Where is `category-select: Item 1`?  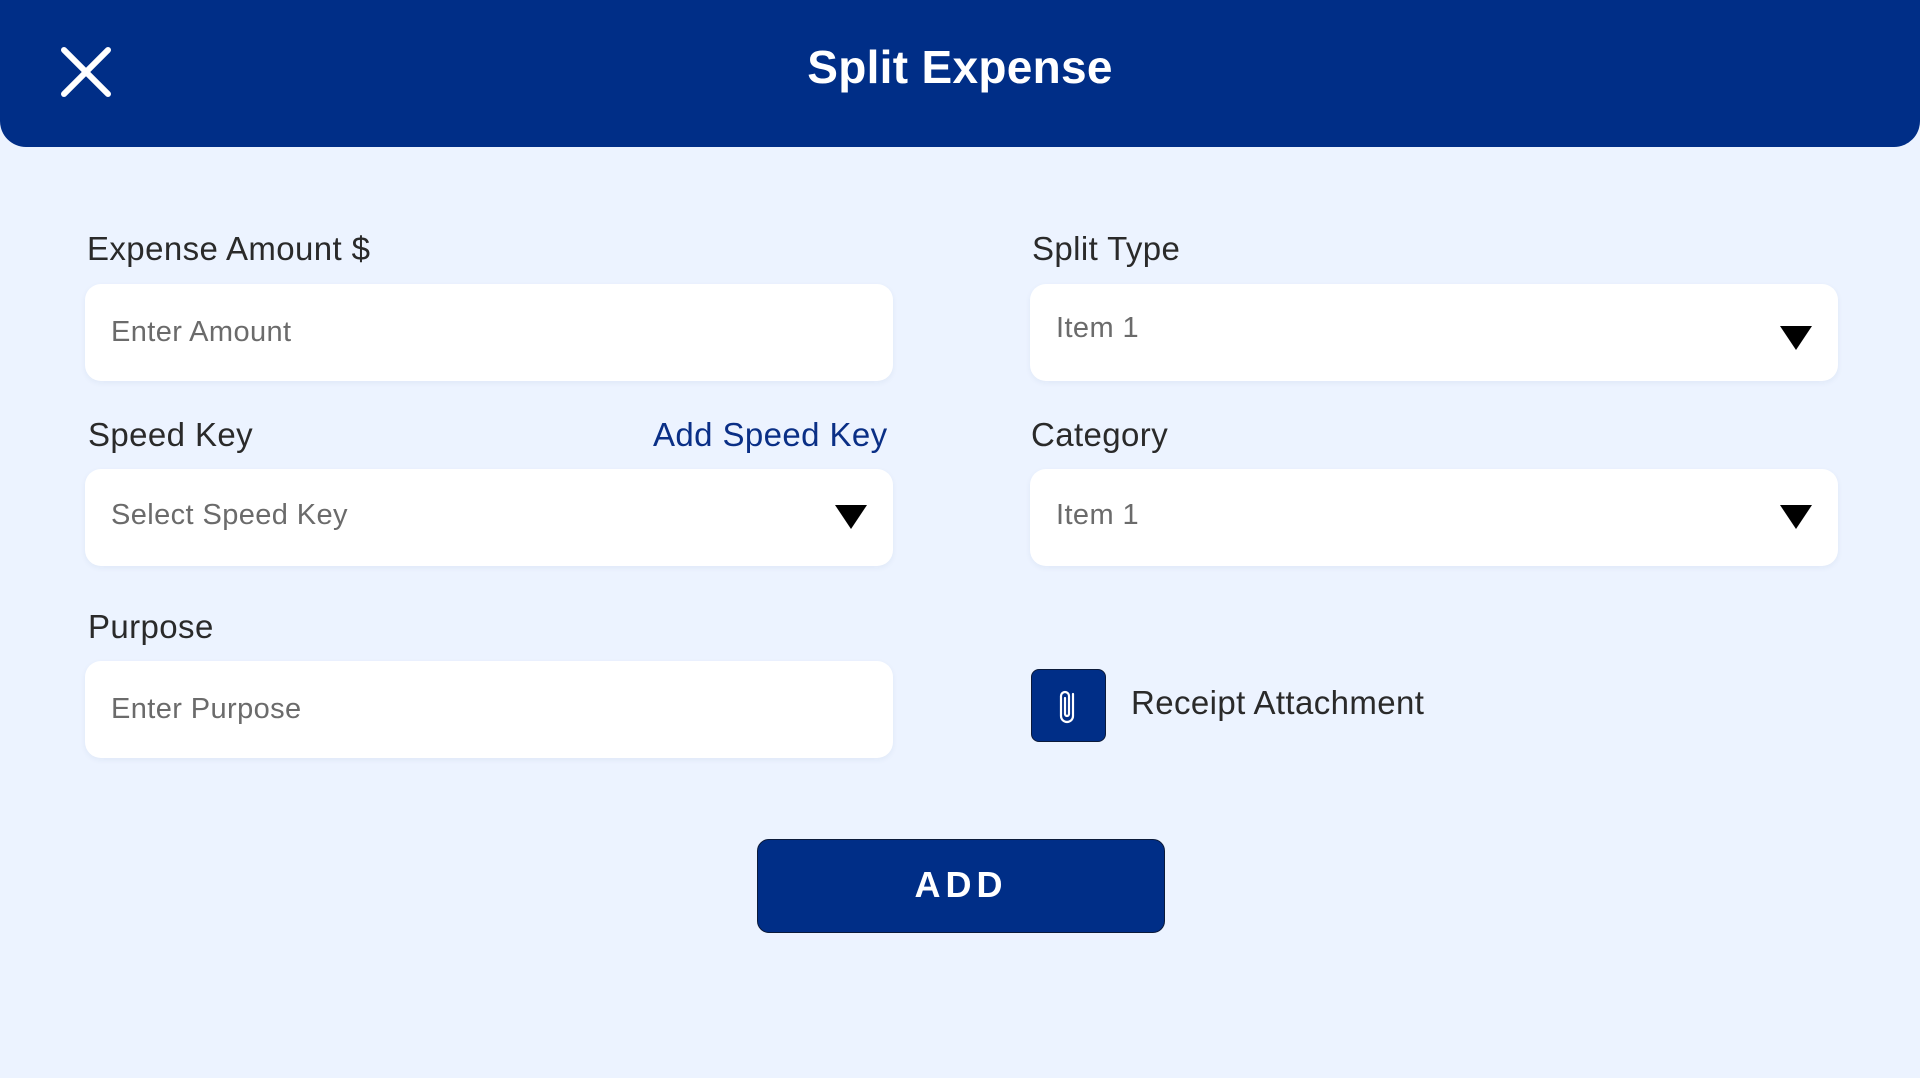 category-select: Item 1 is located at coordinates (1434, 517).